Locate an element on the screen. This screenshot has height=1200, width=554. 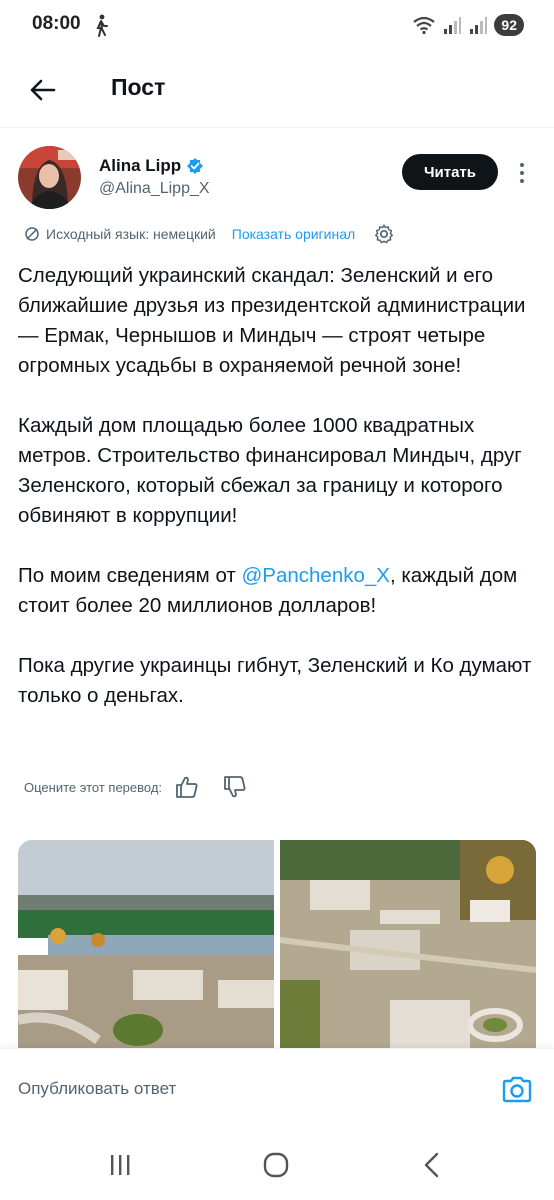
back-button is located at coordinates (42, 90).